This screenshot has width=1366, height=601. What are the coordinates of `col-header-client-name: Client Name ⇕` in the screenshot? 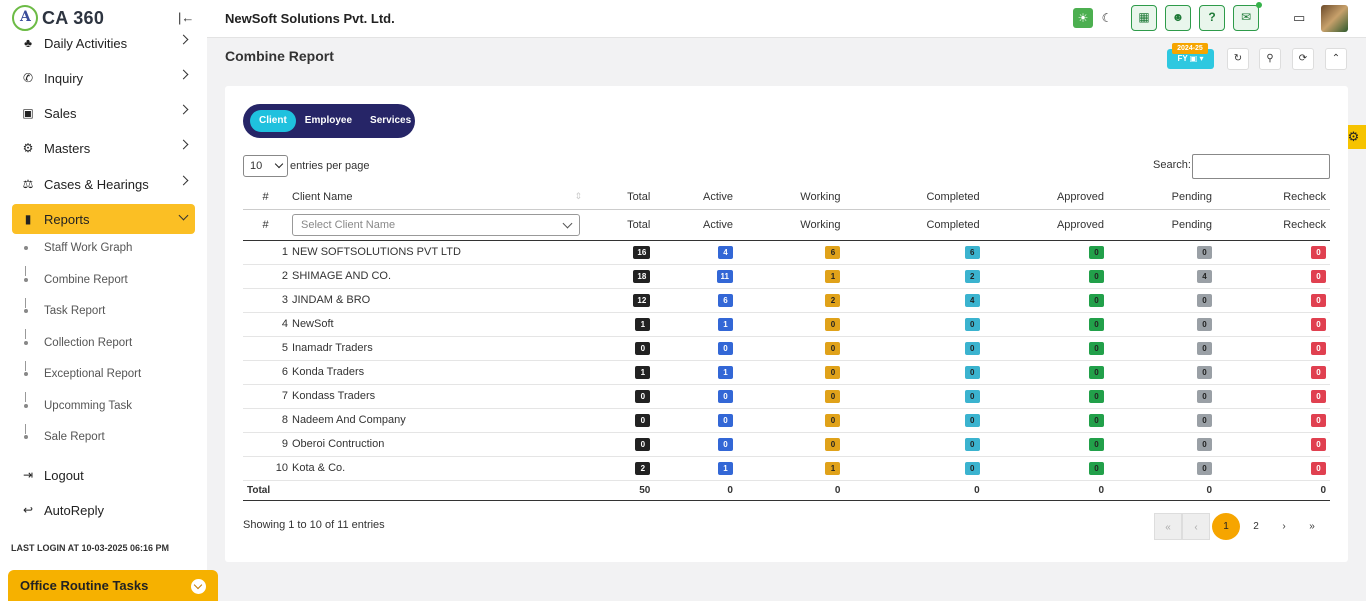 It's located at (438, 197).